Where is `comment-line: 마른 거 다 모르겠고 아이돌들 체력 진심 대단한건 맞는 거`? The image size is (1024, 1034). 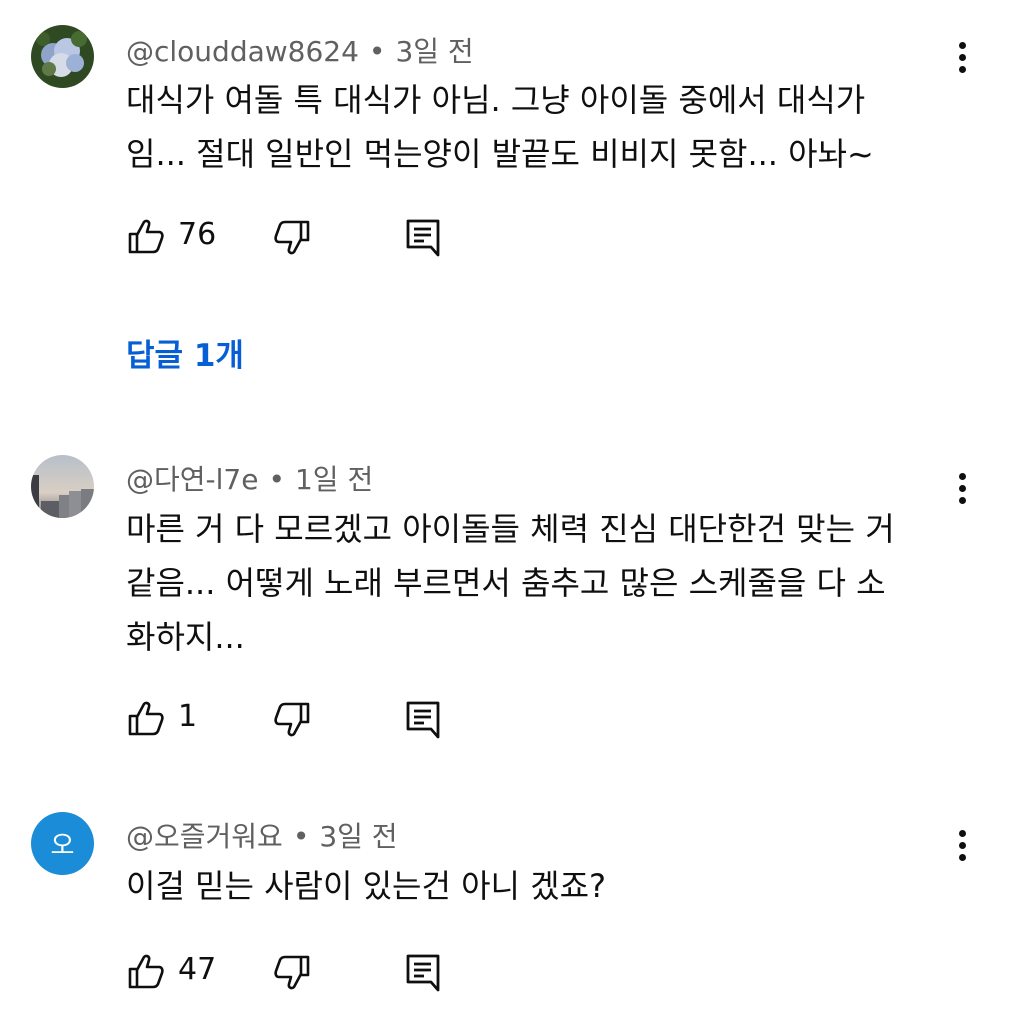 comment-line: 마른 거 다 모르겠고 아이돌들 체력 진심 대단한건 맞는 거 is located at coordinates (510, 529).